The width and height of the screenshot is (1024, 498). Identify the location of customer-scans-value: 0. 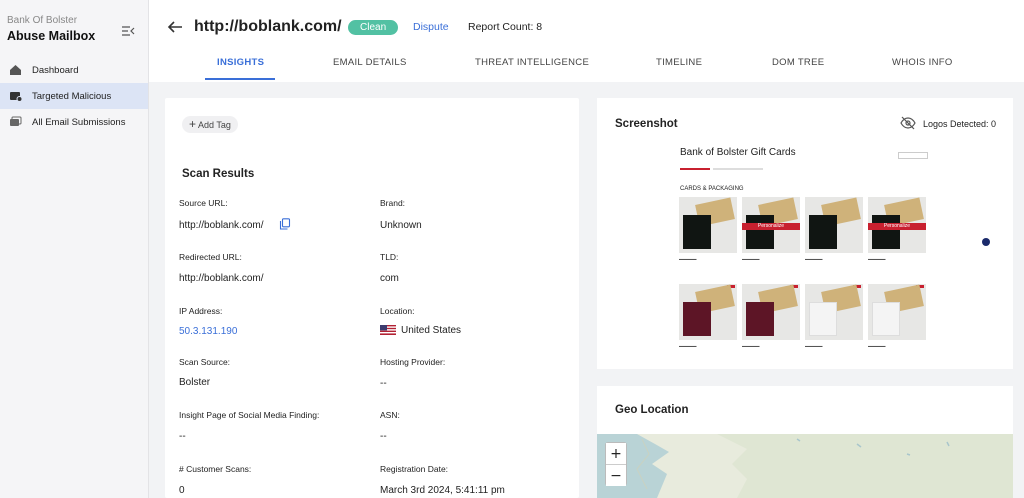
(182, 490).